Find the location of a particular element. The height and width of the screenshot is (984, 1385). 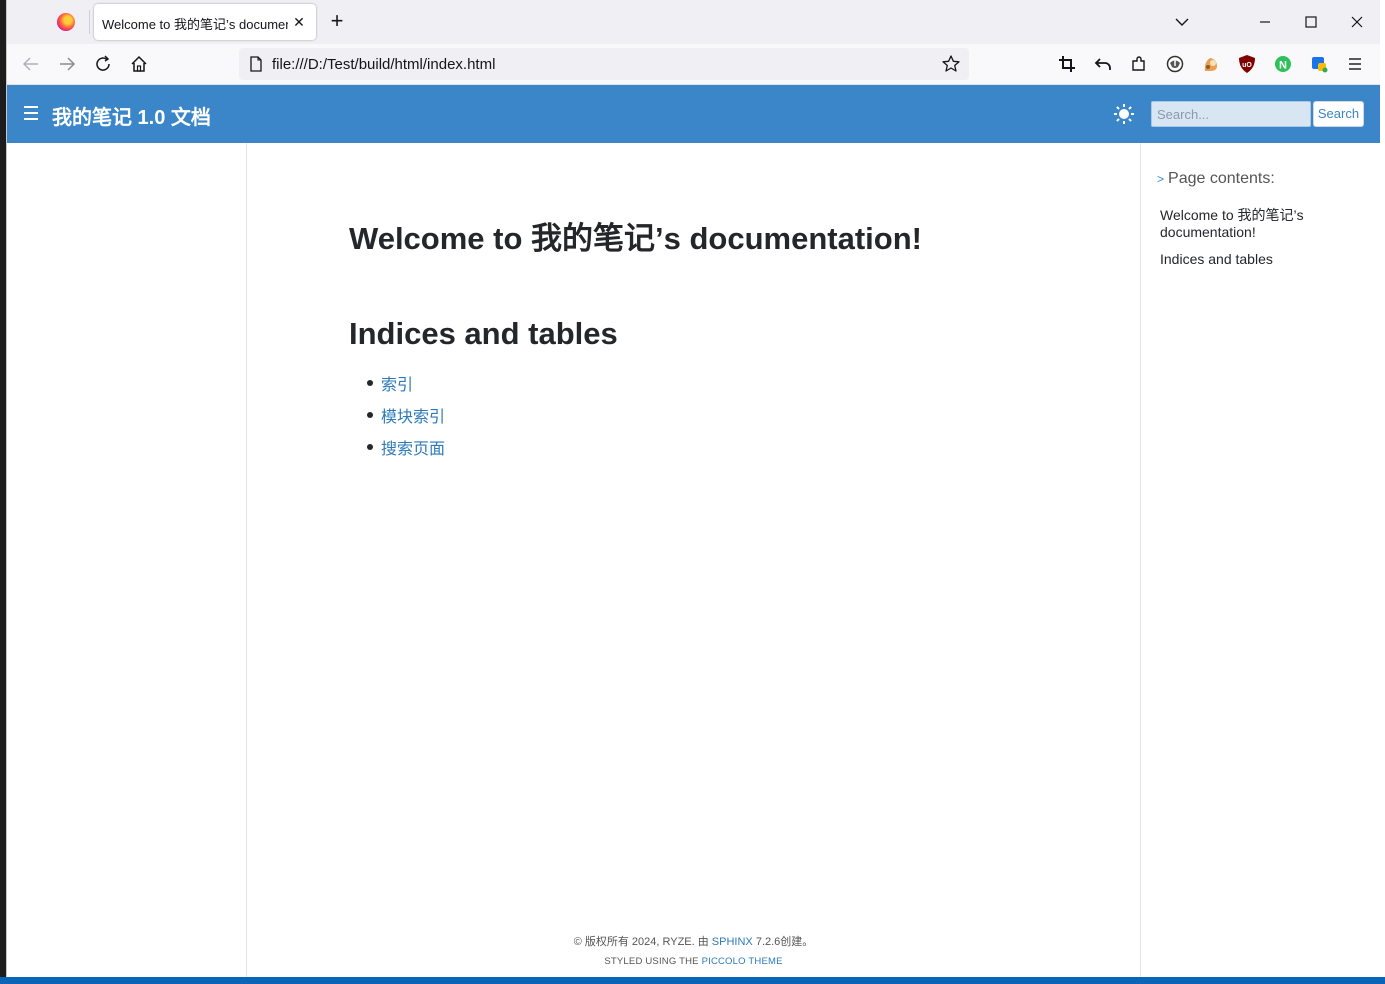

green-n-extension-icon: N is located at coordinates (1283, 64).